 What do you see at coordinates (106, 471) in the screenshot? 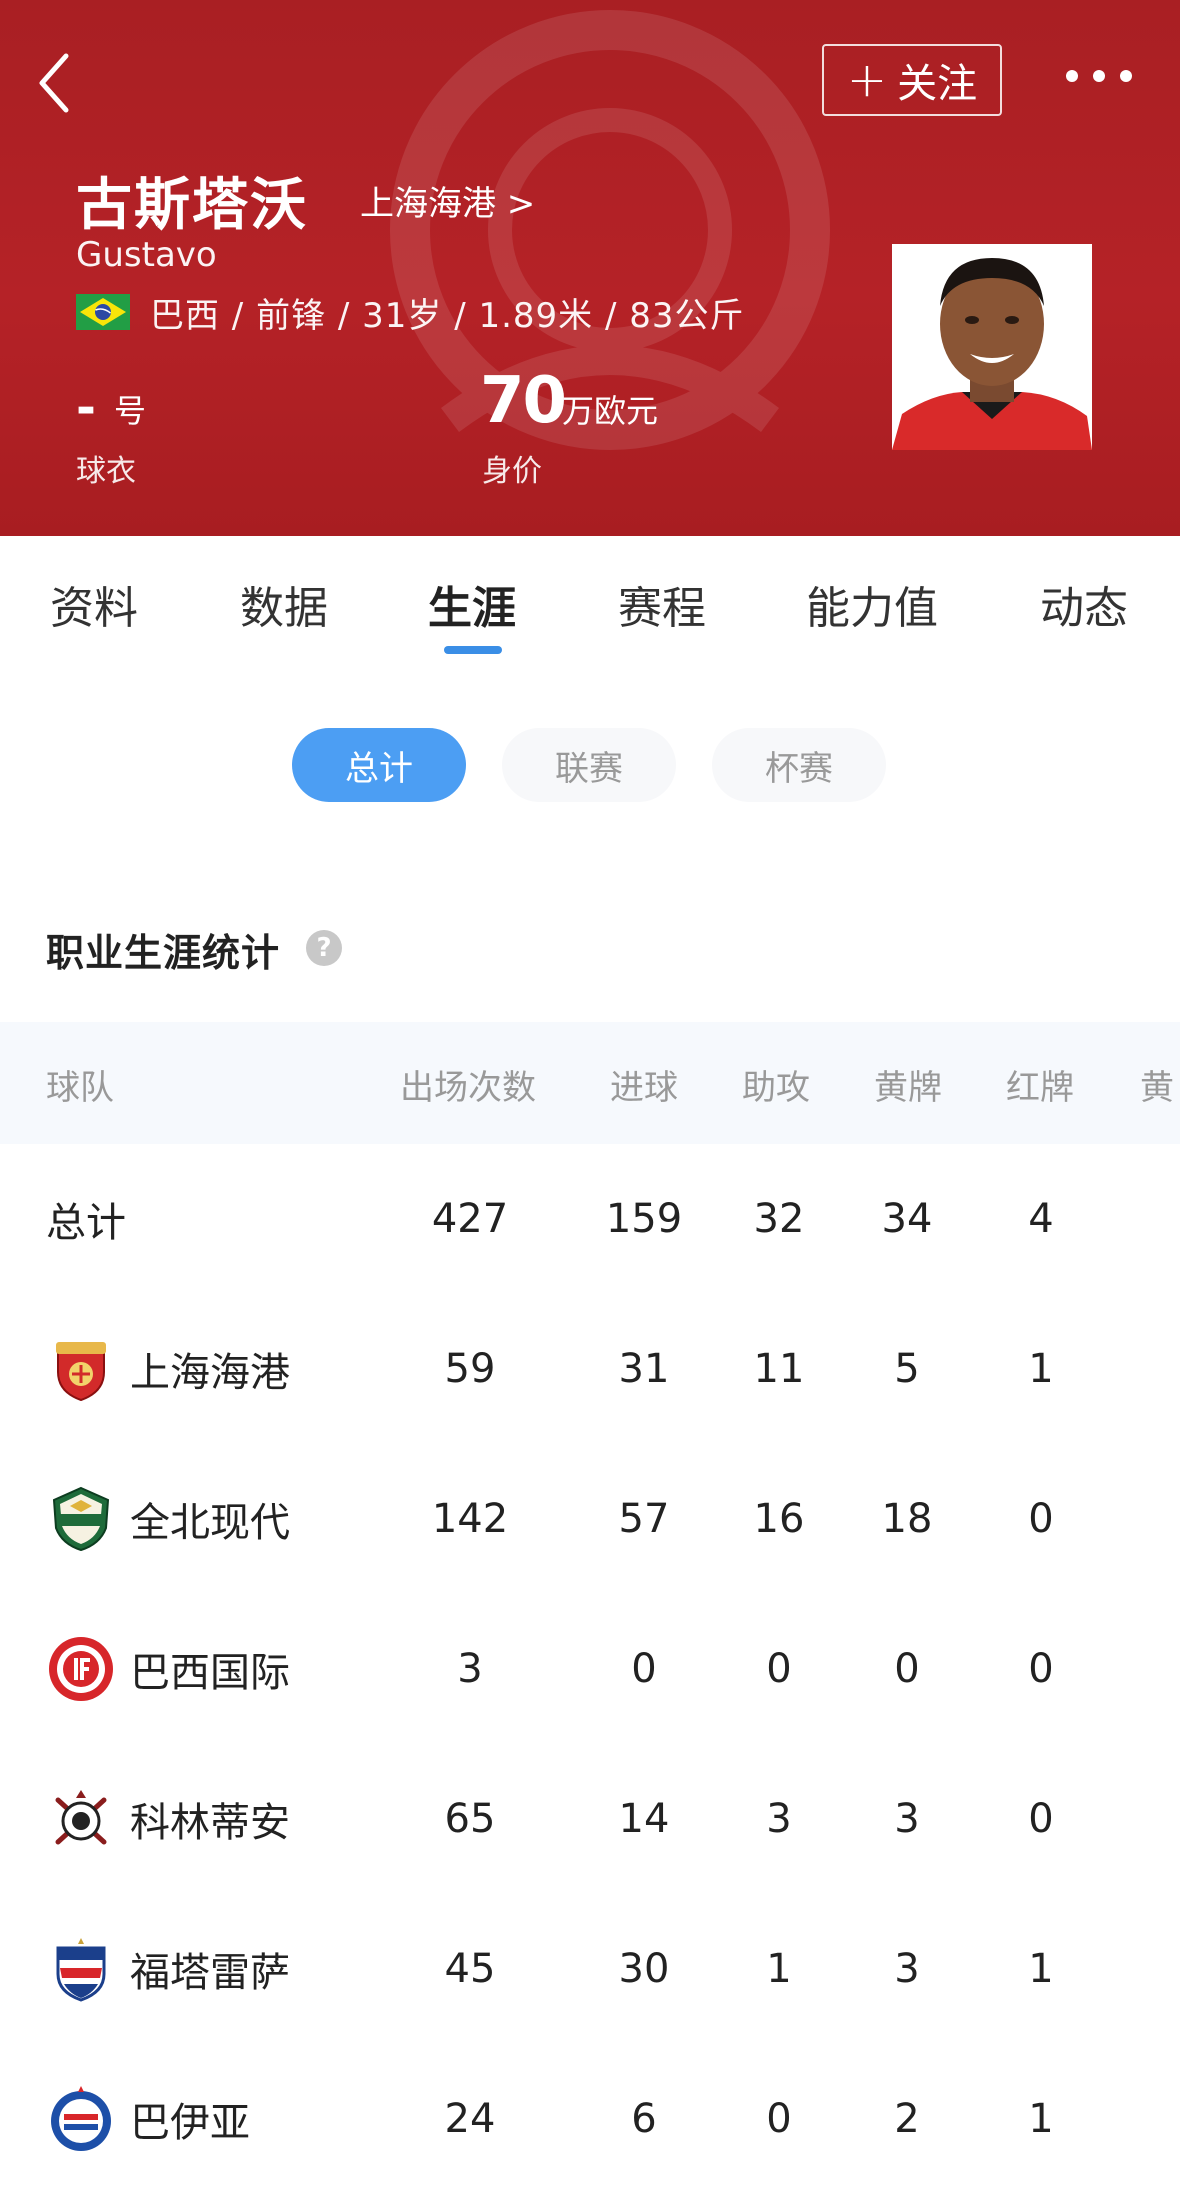
I see `jersey-label: 球衣` at bounding box center [106, 471].